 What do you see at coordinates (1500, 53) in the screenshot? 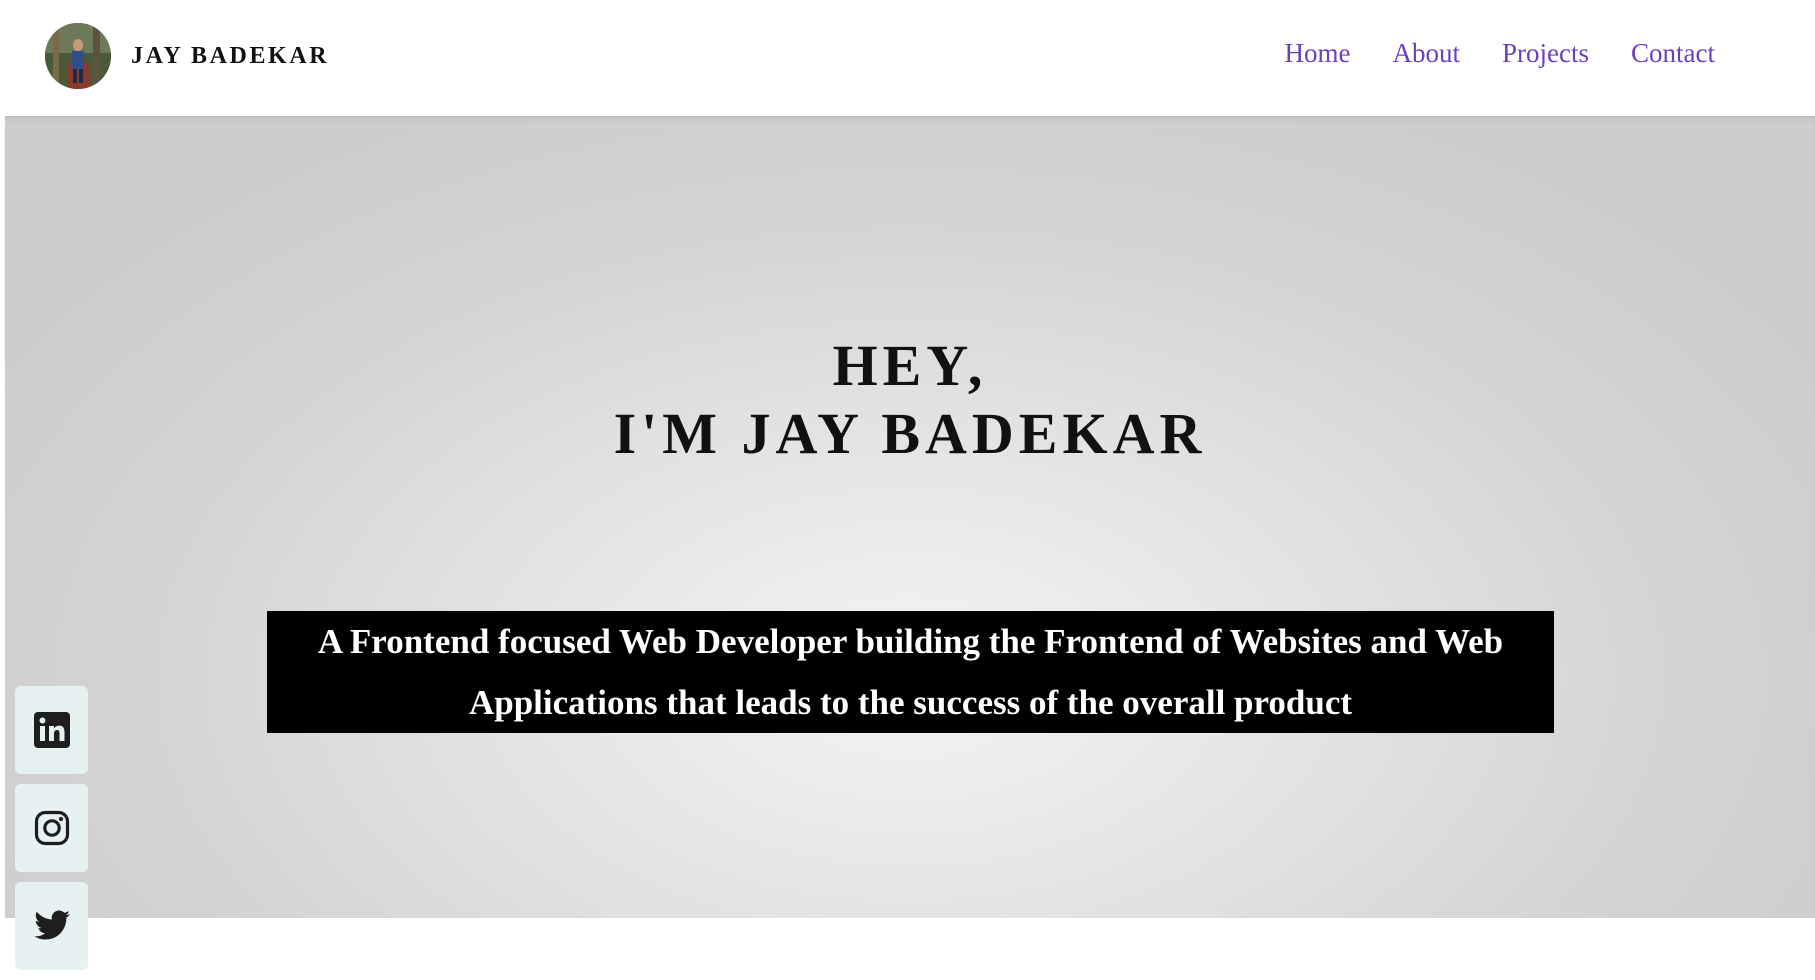
I see `main-nav: Home About Projects Contact` at bounding box center [1500, 53].